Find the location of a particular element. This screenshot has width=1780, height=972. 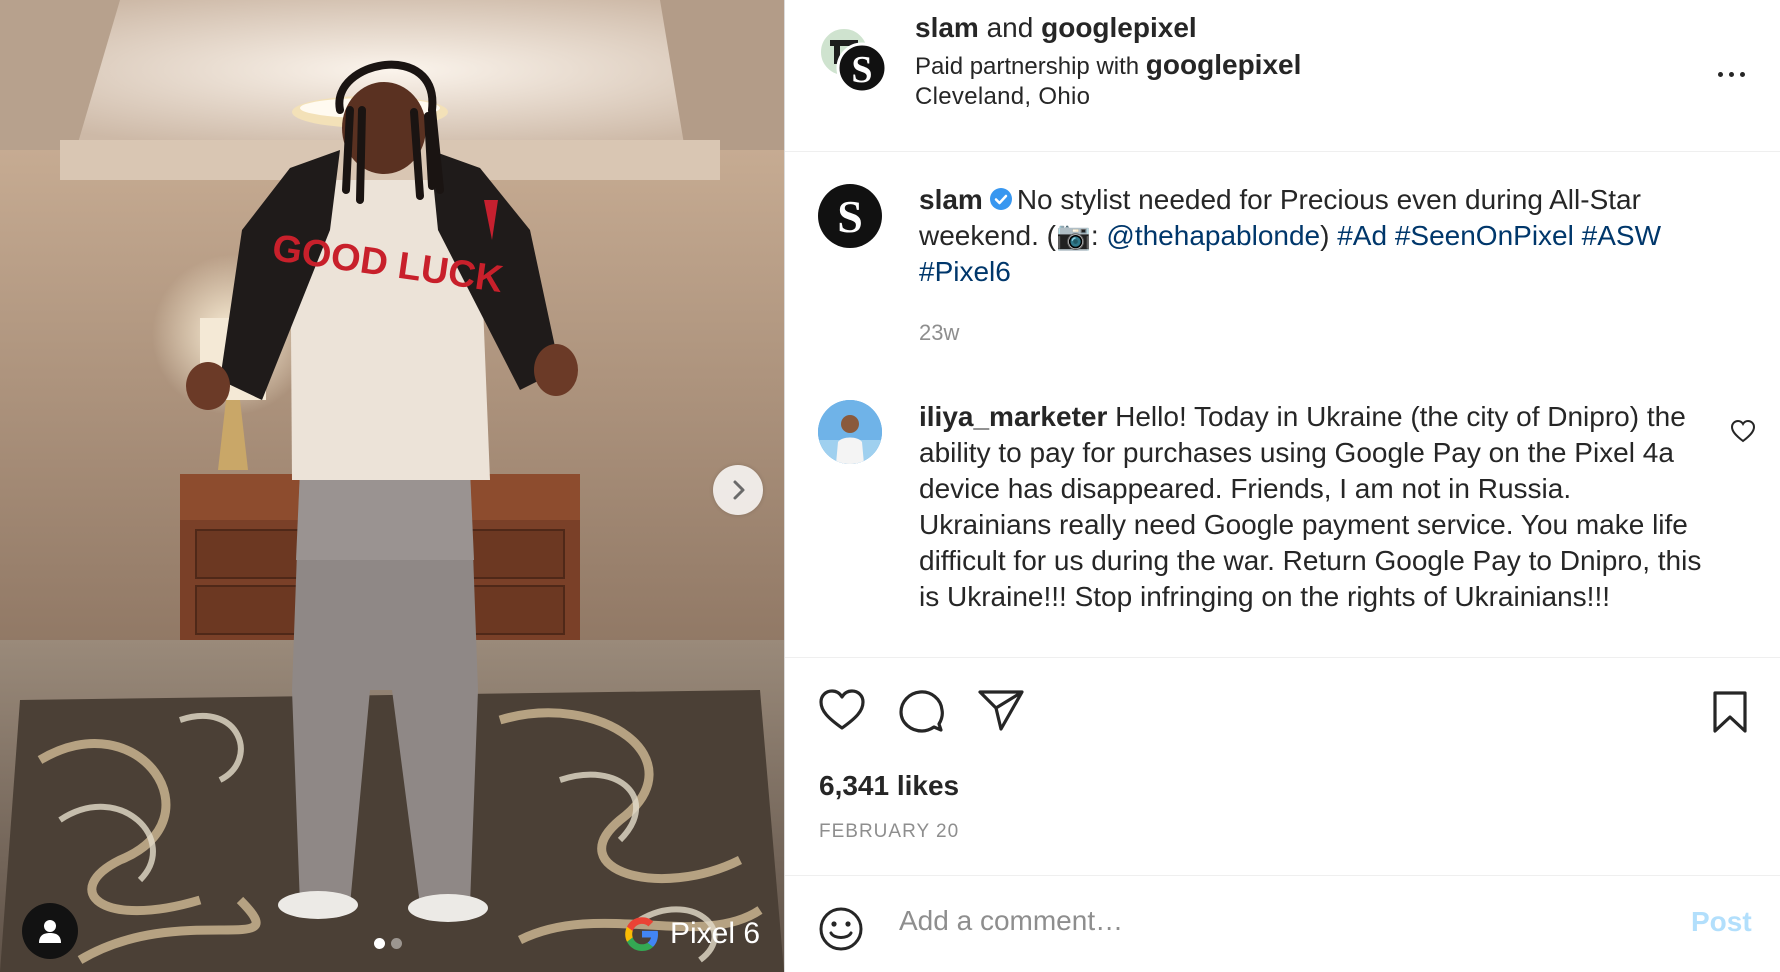

emoji-icon is located at coordinates (841, 929).